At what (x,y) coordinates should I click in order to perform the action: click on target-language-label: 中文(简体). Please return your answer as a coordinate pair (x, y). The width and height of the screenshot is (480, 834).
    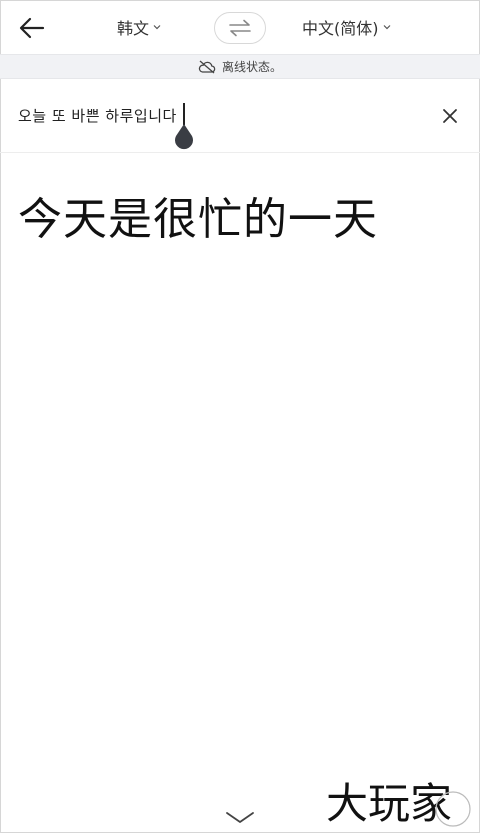
    Looking at the image, I should click on (340, 28).